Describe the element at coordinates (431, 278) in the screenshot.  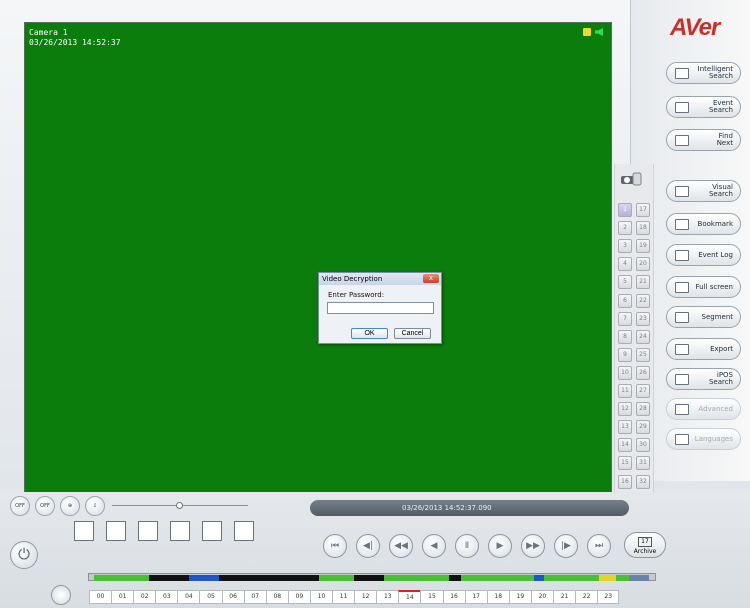
I see `close-button: x` at that location.